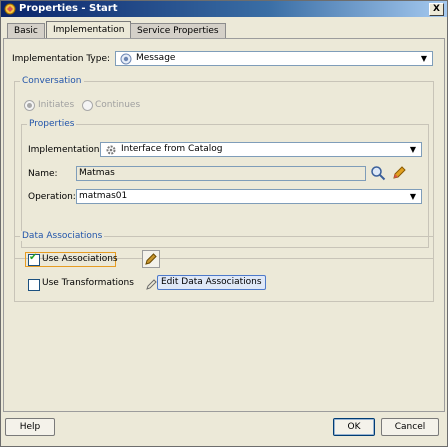  Describe the element at coordinates (65, 150) in the screenshot. I see `implementation-label: Implementation:` at that location.